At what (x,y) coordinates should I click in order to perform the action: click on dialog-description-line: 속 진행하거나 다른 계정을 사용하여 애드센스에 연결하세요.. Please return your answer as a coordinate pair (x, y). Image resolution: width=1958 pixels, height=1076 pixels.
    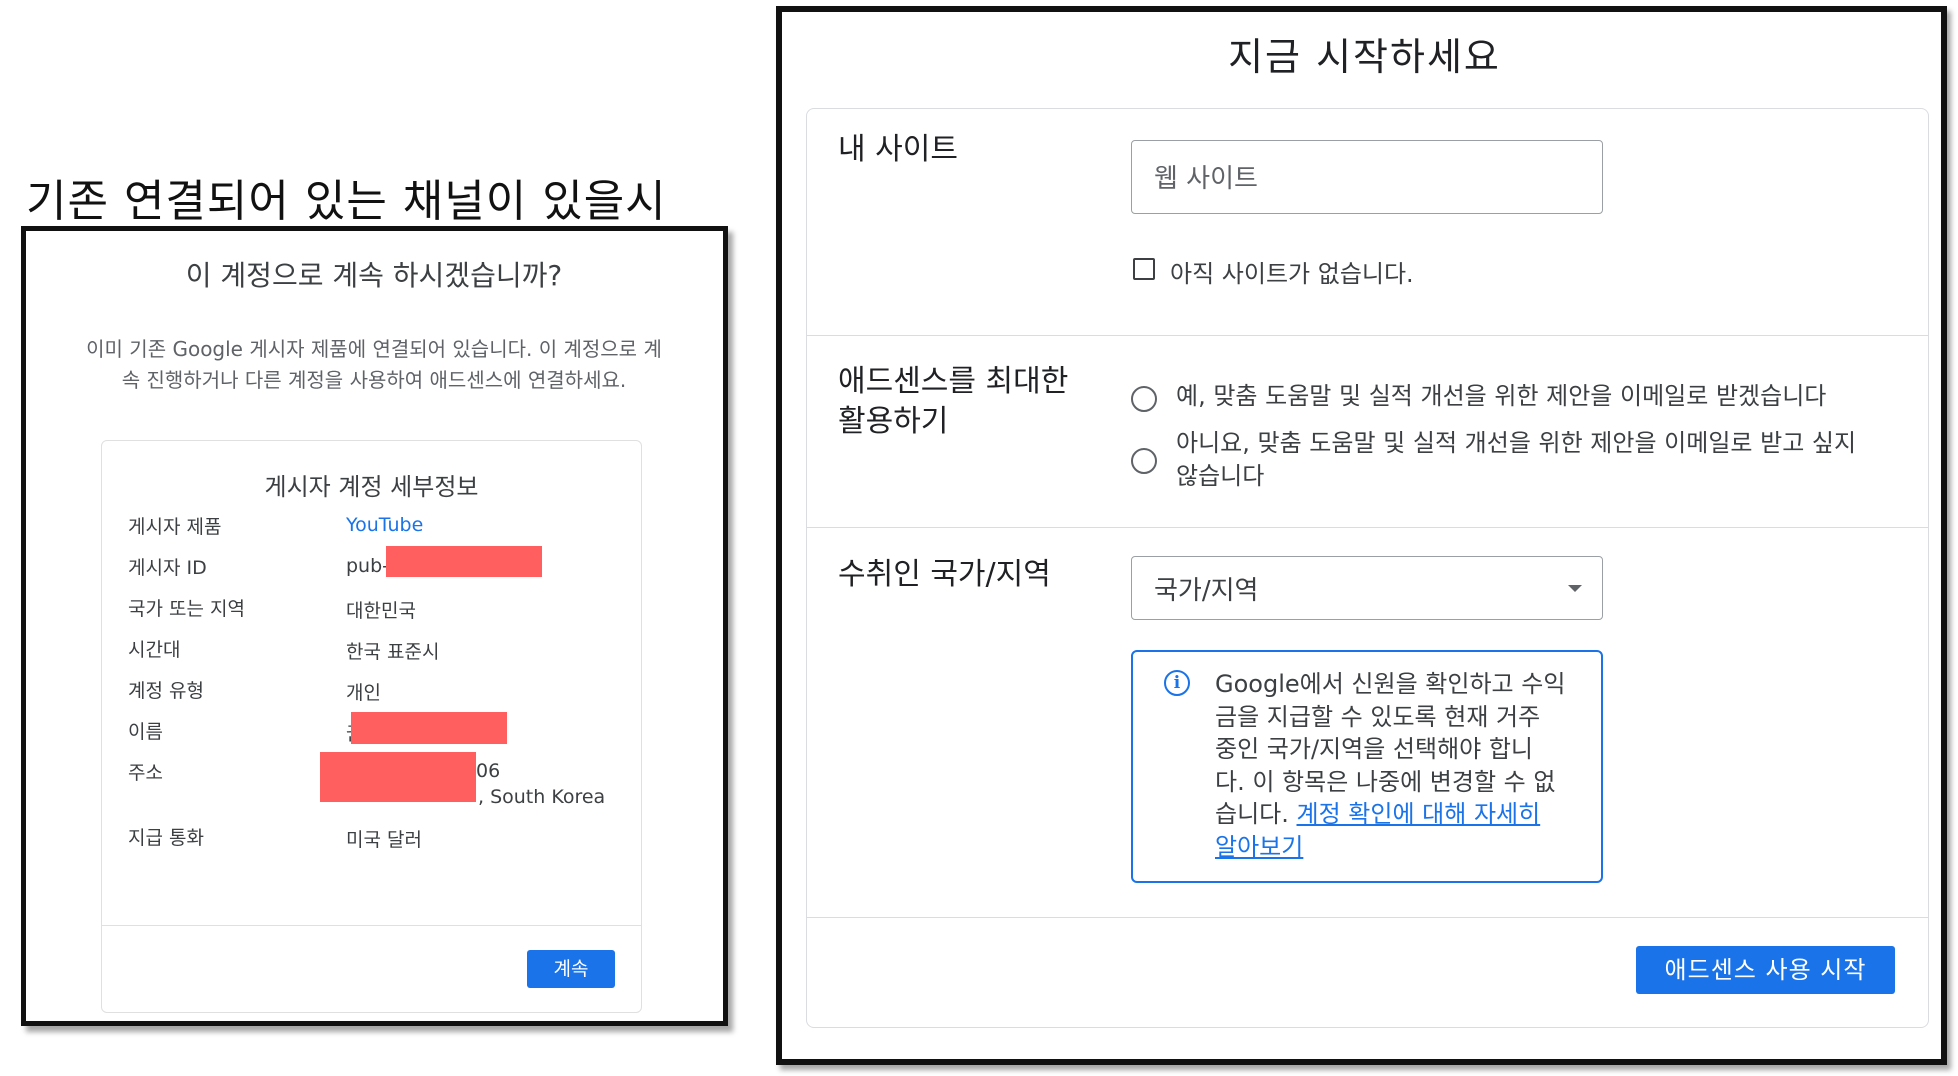
    Looking at the image, I should click on (374, 380).